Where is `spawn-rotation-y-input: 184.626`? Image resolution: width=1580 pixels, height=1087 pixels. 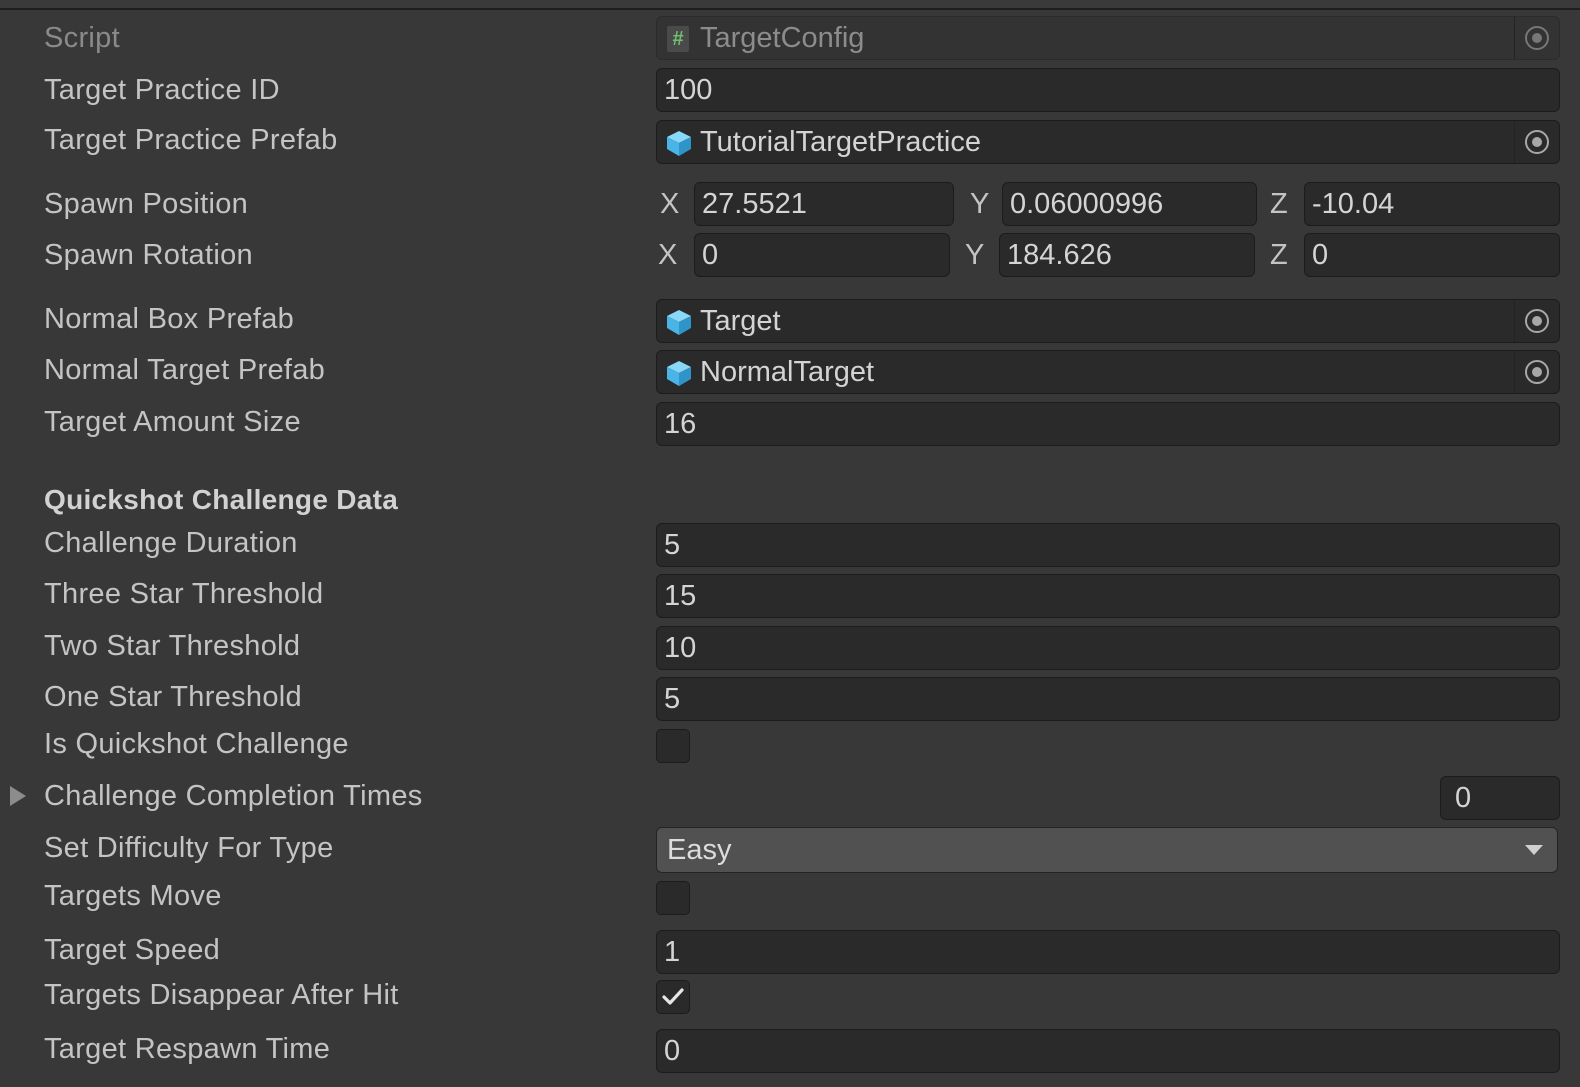 spawn-rotation-y-input: 184.626 is located at coordinates (1127, 255).